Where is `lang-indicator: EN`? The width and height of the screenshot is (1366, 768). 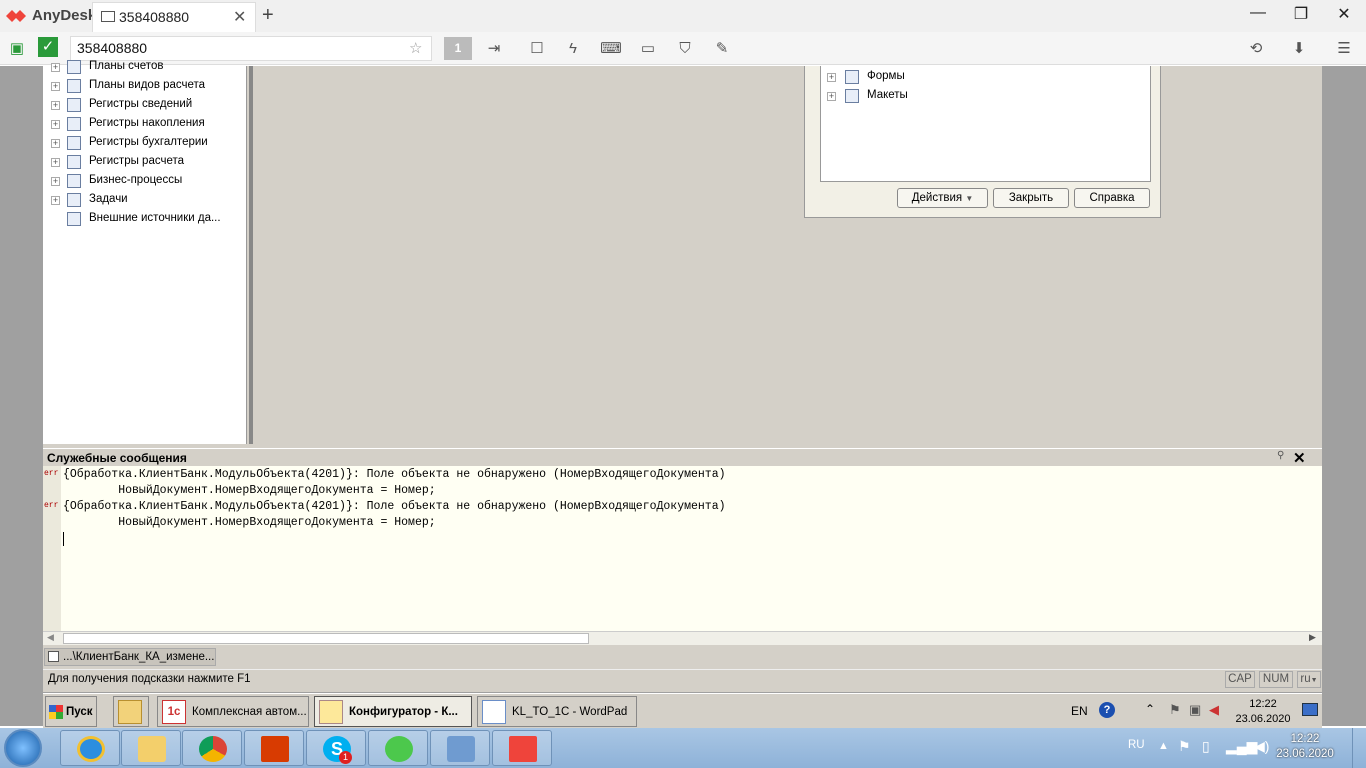 lang-indicator: EN is located at coordinates (1079, 711).